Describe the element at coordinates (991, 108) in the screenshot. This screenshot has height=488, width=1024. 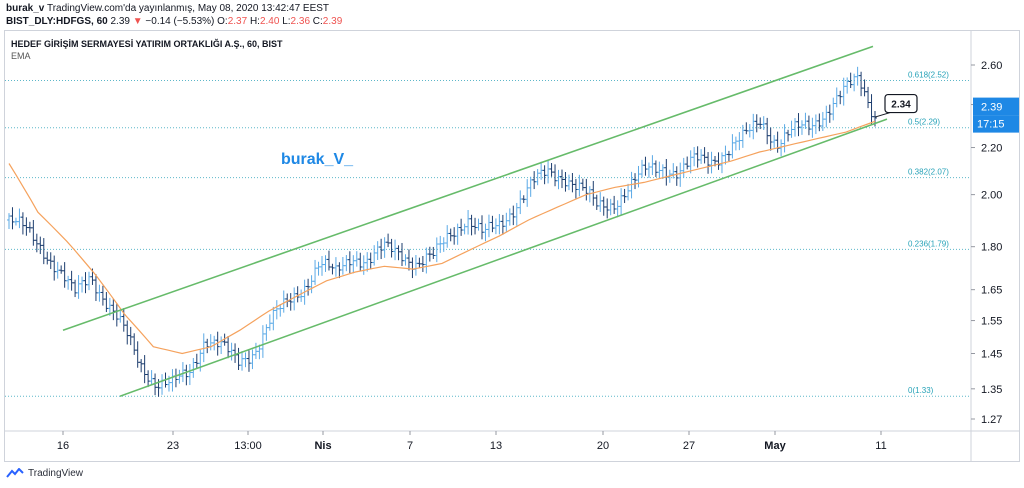
I see `last-price-label: 2.39` at that location.